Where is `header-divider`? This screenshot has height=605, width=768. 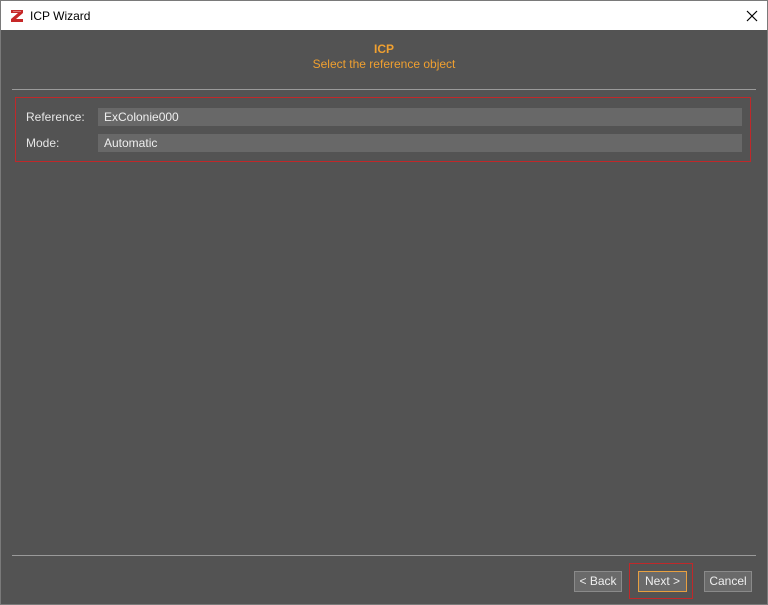 header-divider is located at coordinates (384, 89).